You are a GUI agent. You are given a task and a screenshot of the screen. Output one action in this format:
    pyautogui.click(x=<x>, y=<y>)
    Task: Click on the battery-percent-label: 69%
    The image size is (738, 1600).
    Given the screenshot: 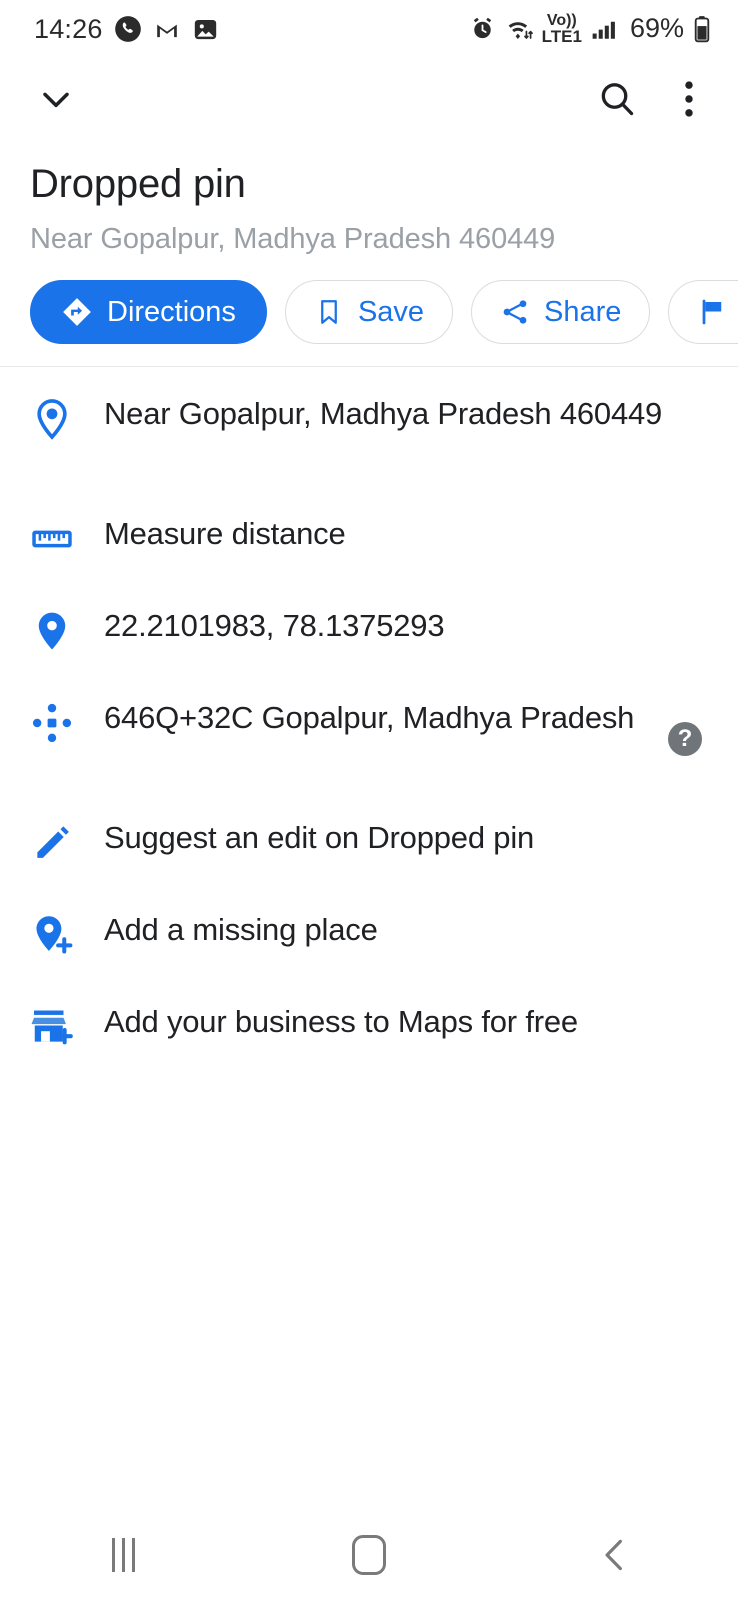 What is the action you would take?
    pyautogui.click(x=656, y=28)
    